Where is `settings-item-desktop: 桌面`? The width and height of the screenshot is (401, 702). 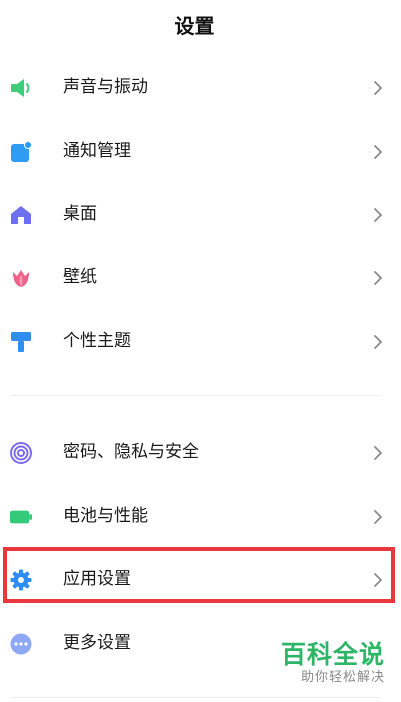
settings-item-desktop: 桌面 is located at coordinates (200, 215).